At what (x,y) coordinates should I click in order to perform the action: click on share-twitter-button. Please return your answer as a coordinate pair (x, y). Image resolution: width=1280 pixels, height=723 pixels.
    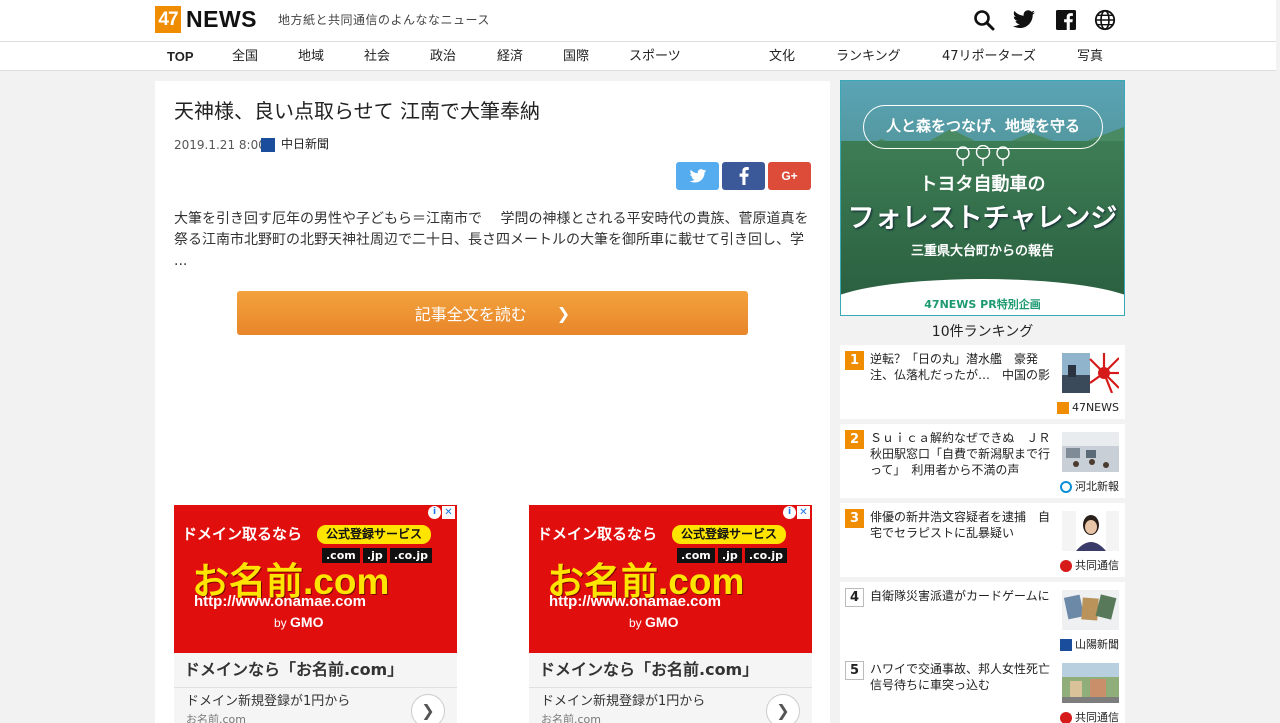
    Looking at the image, I should click on (697, 176).